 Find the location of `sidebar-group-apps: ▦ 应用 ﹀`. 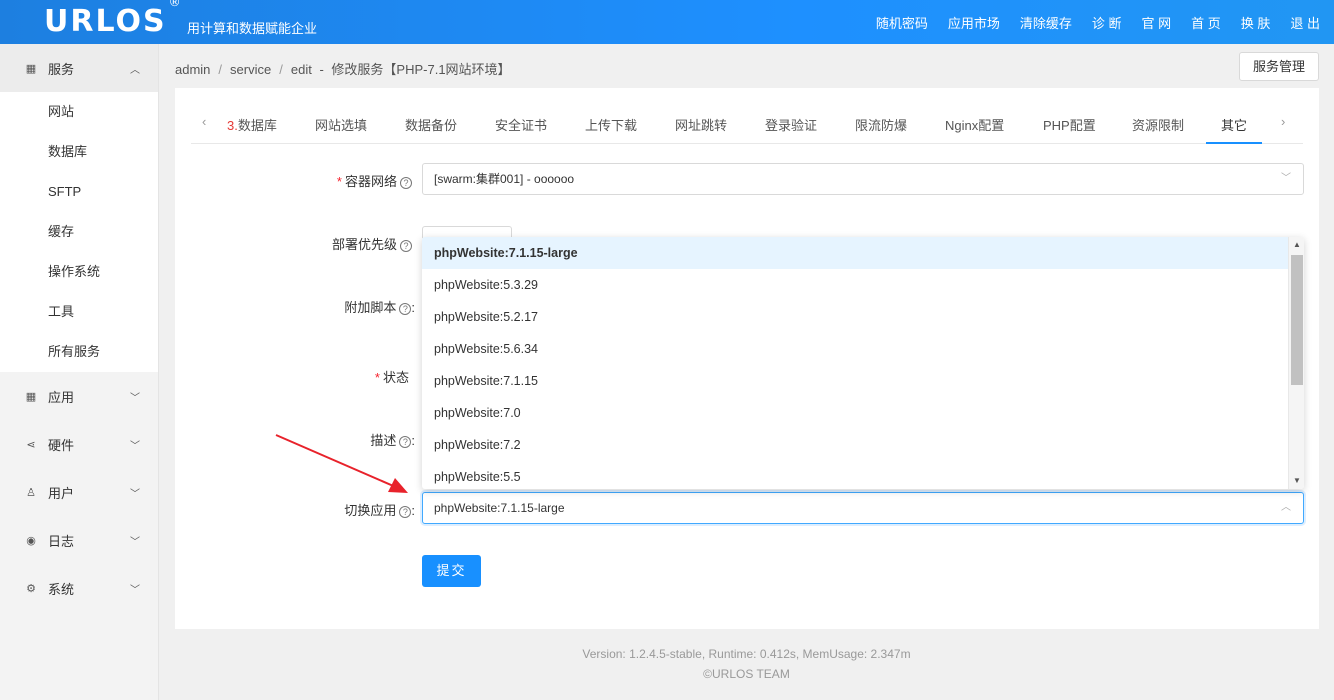

sidebar-group-apps: ▦ 应用 ﹀ is located at coordinates (79, 396).